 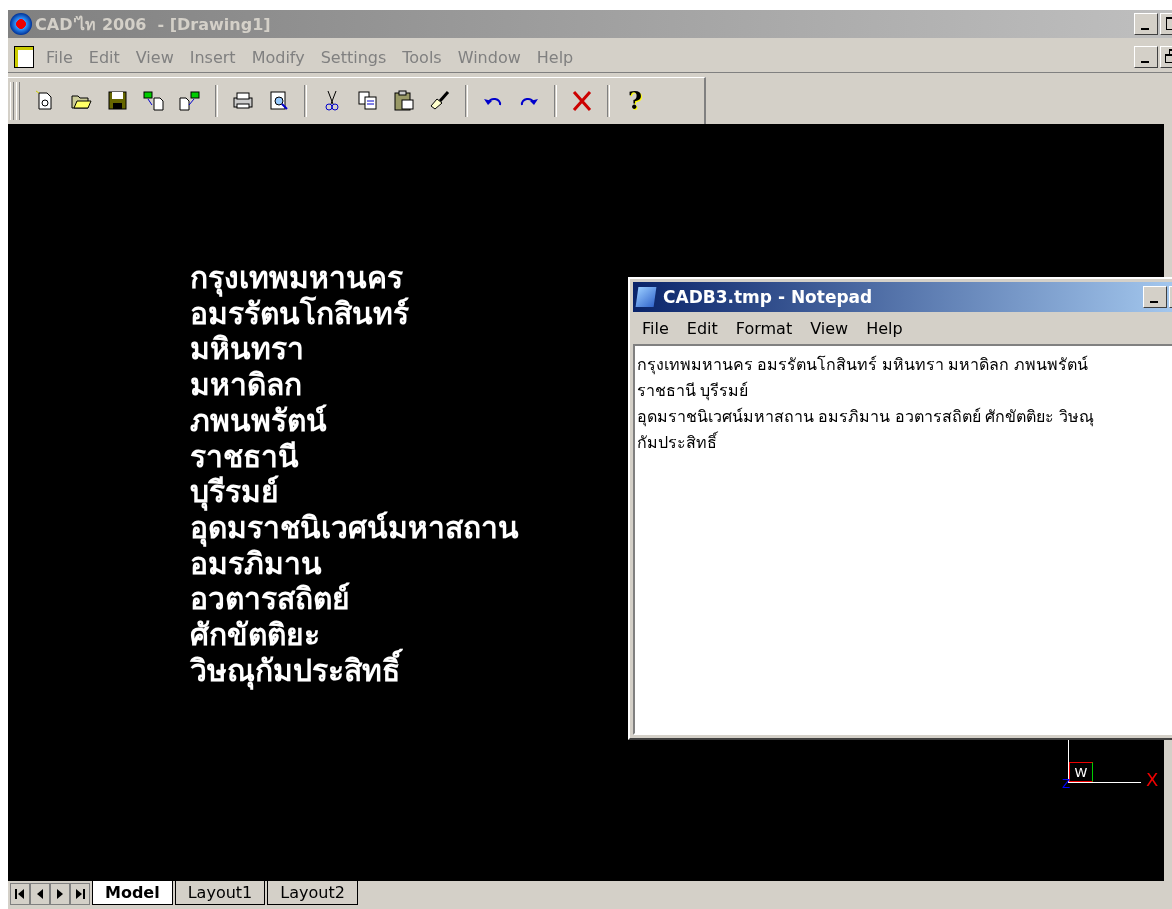 I want to click on skip-last-icon, so click(x=80, y=894).